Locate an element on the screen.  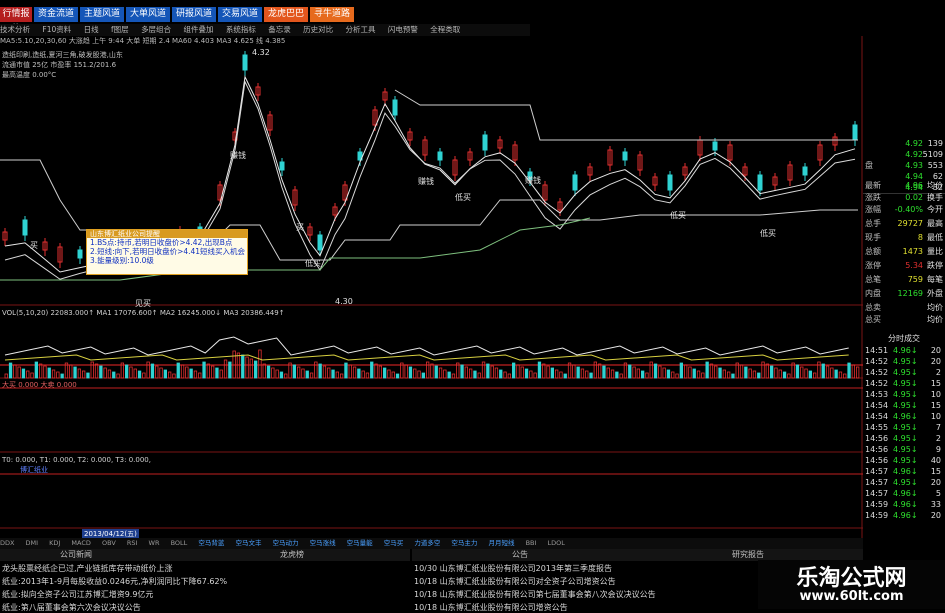
notice-item: 10/18 山东博汇纸业股份有限公司第七届董事会第八次会议决议公告 is located at coordinates (535, 594).